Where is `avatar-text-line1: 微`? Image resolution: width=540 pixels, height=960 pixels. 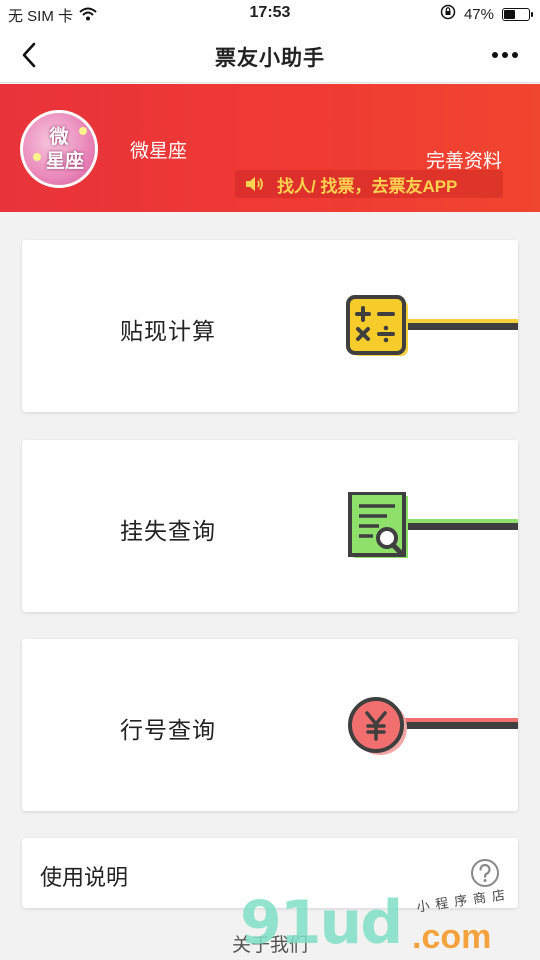 avatar-text-line1: 微 is located at coordinates (59, 137).